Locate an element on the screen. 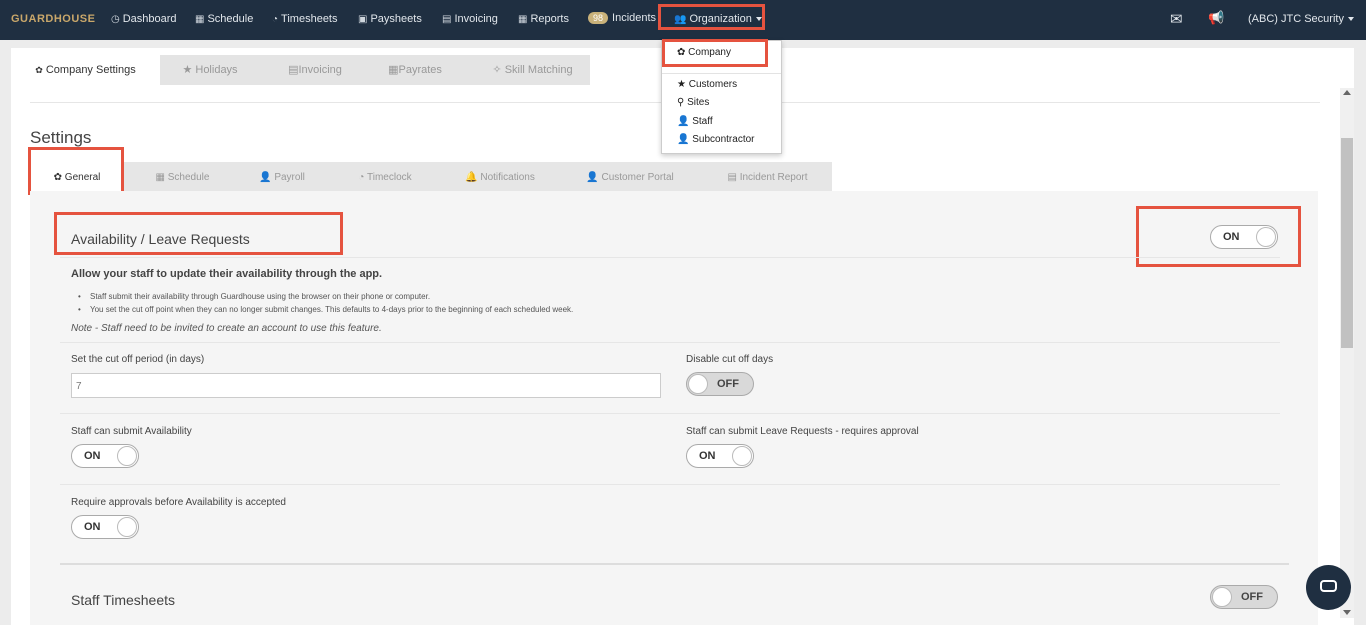 This screenshot has width=1366, height=625. bell-icon: 🔔 is located at coordinates (471, 177).